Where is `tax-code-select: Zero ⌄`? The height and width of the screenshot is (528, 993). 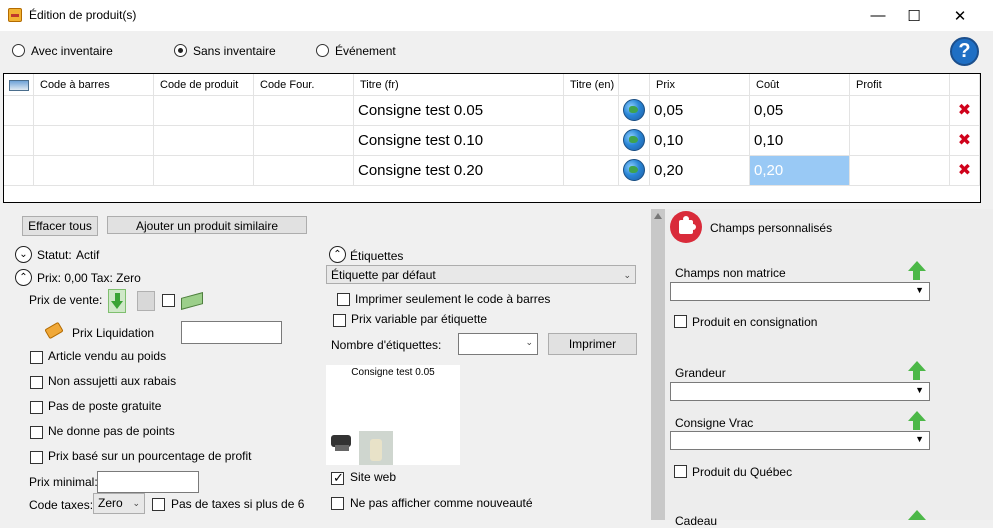
tax-code-select: Zero ⌄ is located at coordinates (119, 503).